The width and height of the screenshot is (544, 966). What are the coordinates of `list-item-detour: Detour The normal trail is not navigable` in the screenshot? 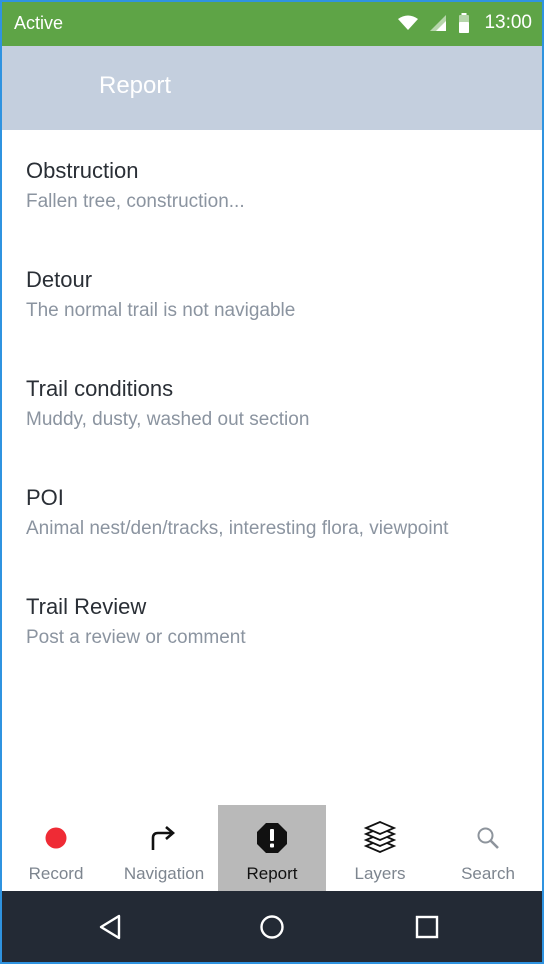 It's located at (272, 293).